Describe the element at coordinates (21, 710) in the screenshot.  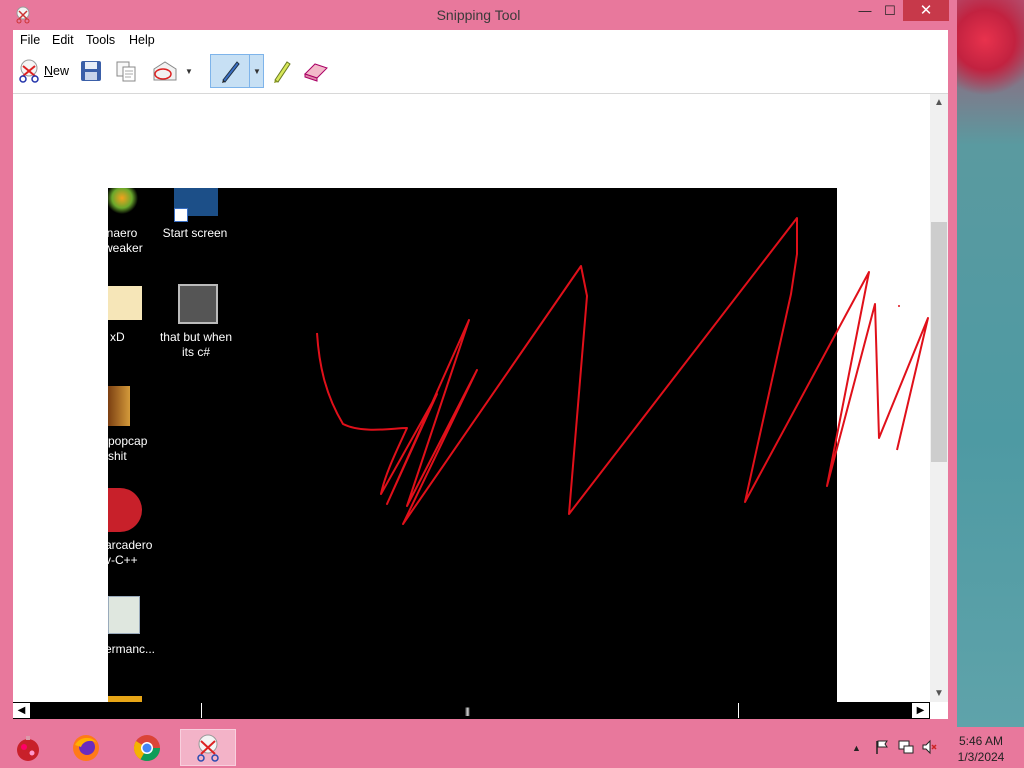
I see `scroll-left-arrow-icon: ◀` at that location.